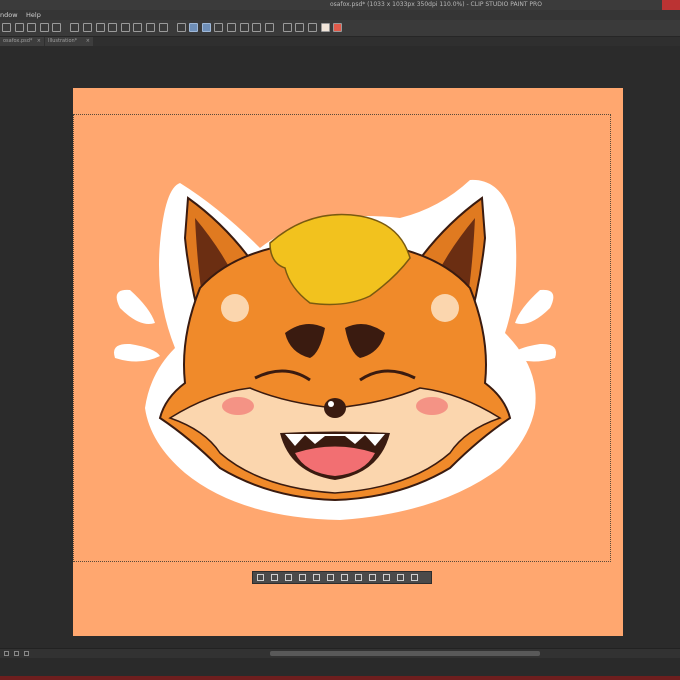  I want to click on redo-icon, so click(57, 27).